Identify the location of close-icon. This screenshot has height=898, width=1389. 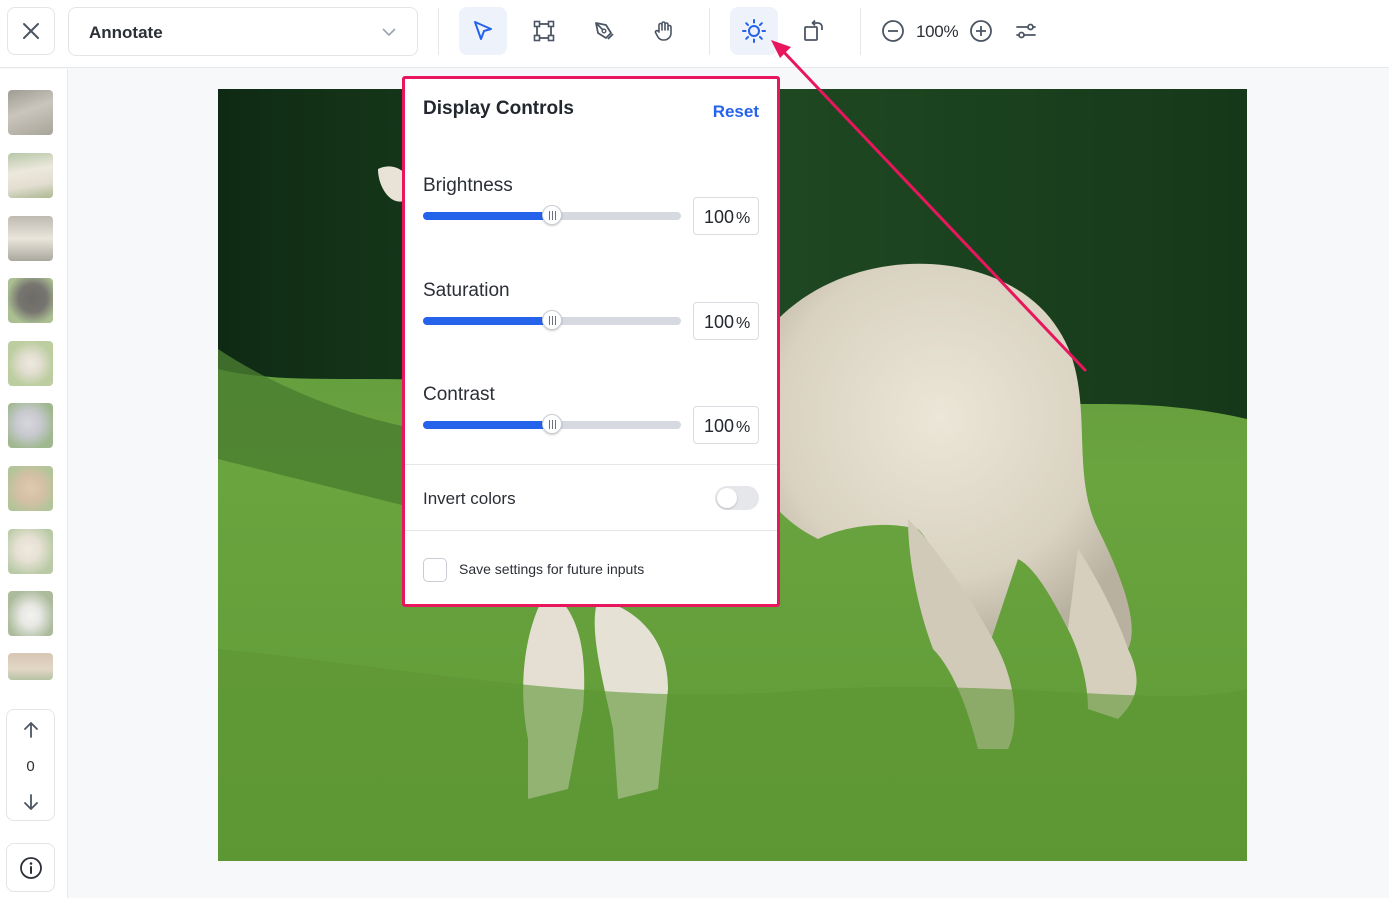
(31, 31).